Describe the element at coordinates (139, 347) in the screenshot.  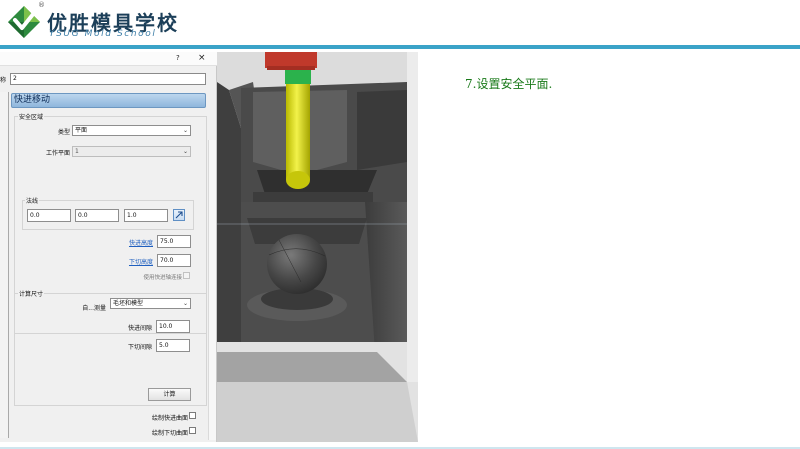
I see `plunge-gap-label: 下切间隙` at that location.